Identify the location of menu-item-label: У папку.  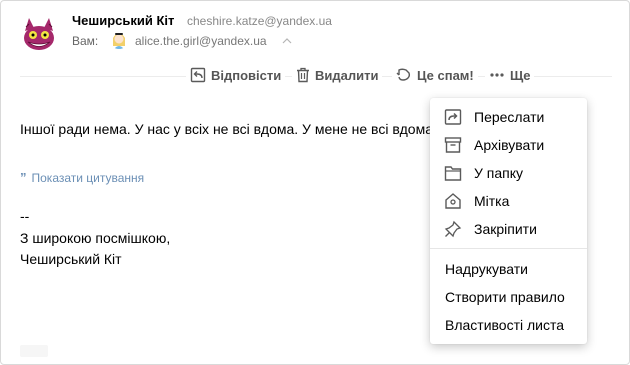
(499, 173).